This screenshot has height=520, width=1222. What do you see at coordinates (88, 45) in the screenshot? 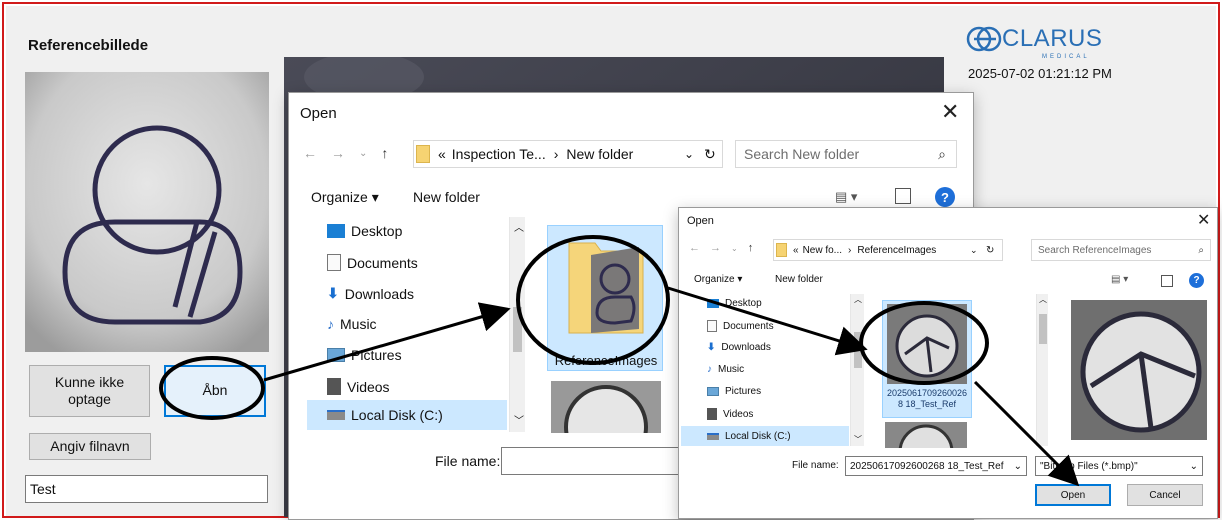
I see `reference-image-title: Referencebillede` at bounding box center [88, 45].